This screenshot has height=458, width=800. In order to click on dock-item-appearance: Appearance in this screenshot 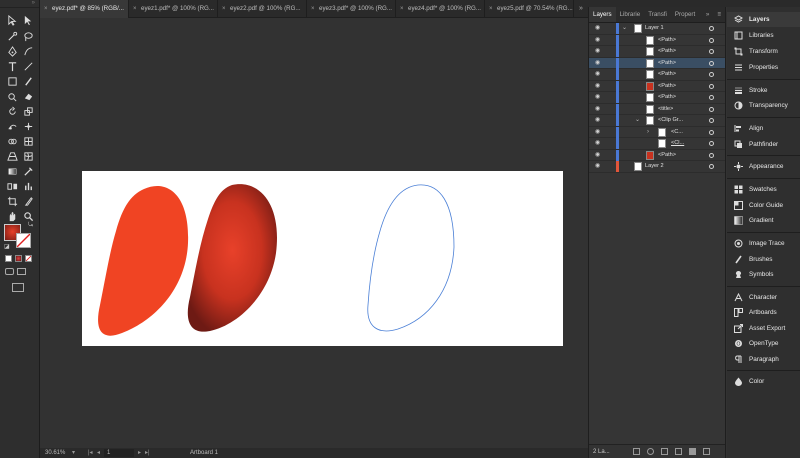, I will do `click(763, 166)`.